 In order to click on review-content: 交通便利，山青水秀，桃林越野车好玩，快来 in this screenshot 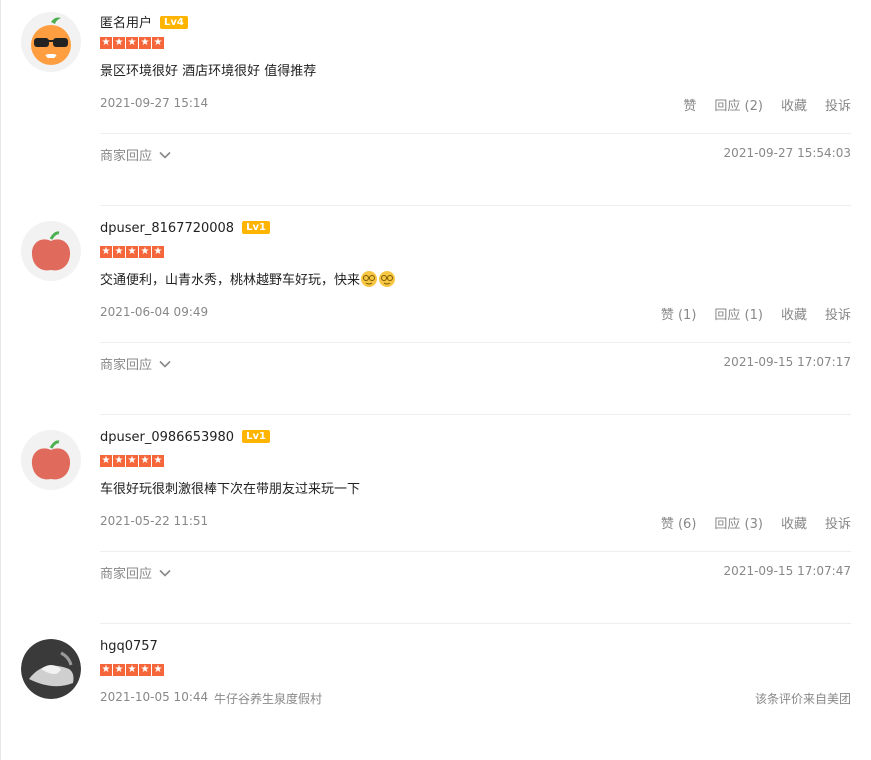, I will do `click(248, 278)`.